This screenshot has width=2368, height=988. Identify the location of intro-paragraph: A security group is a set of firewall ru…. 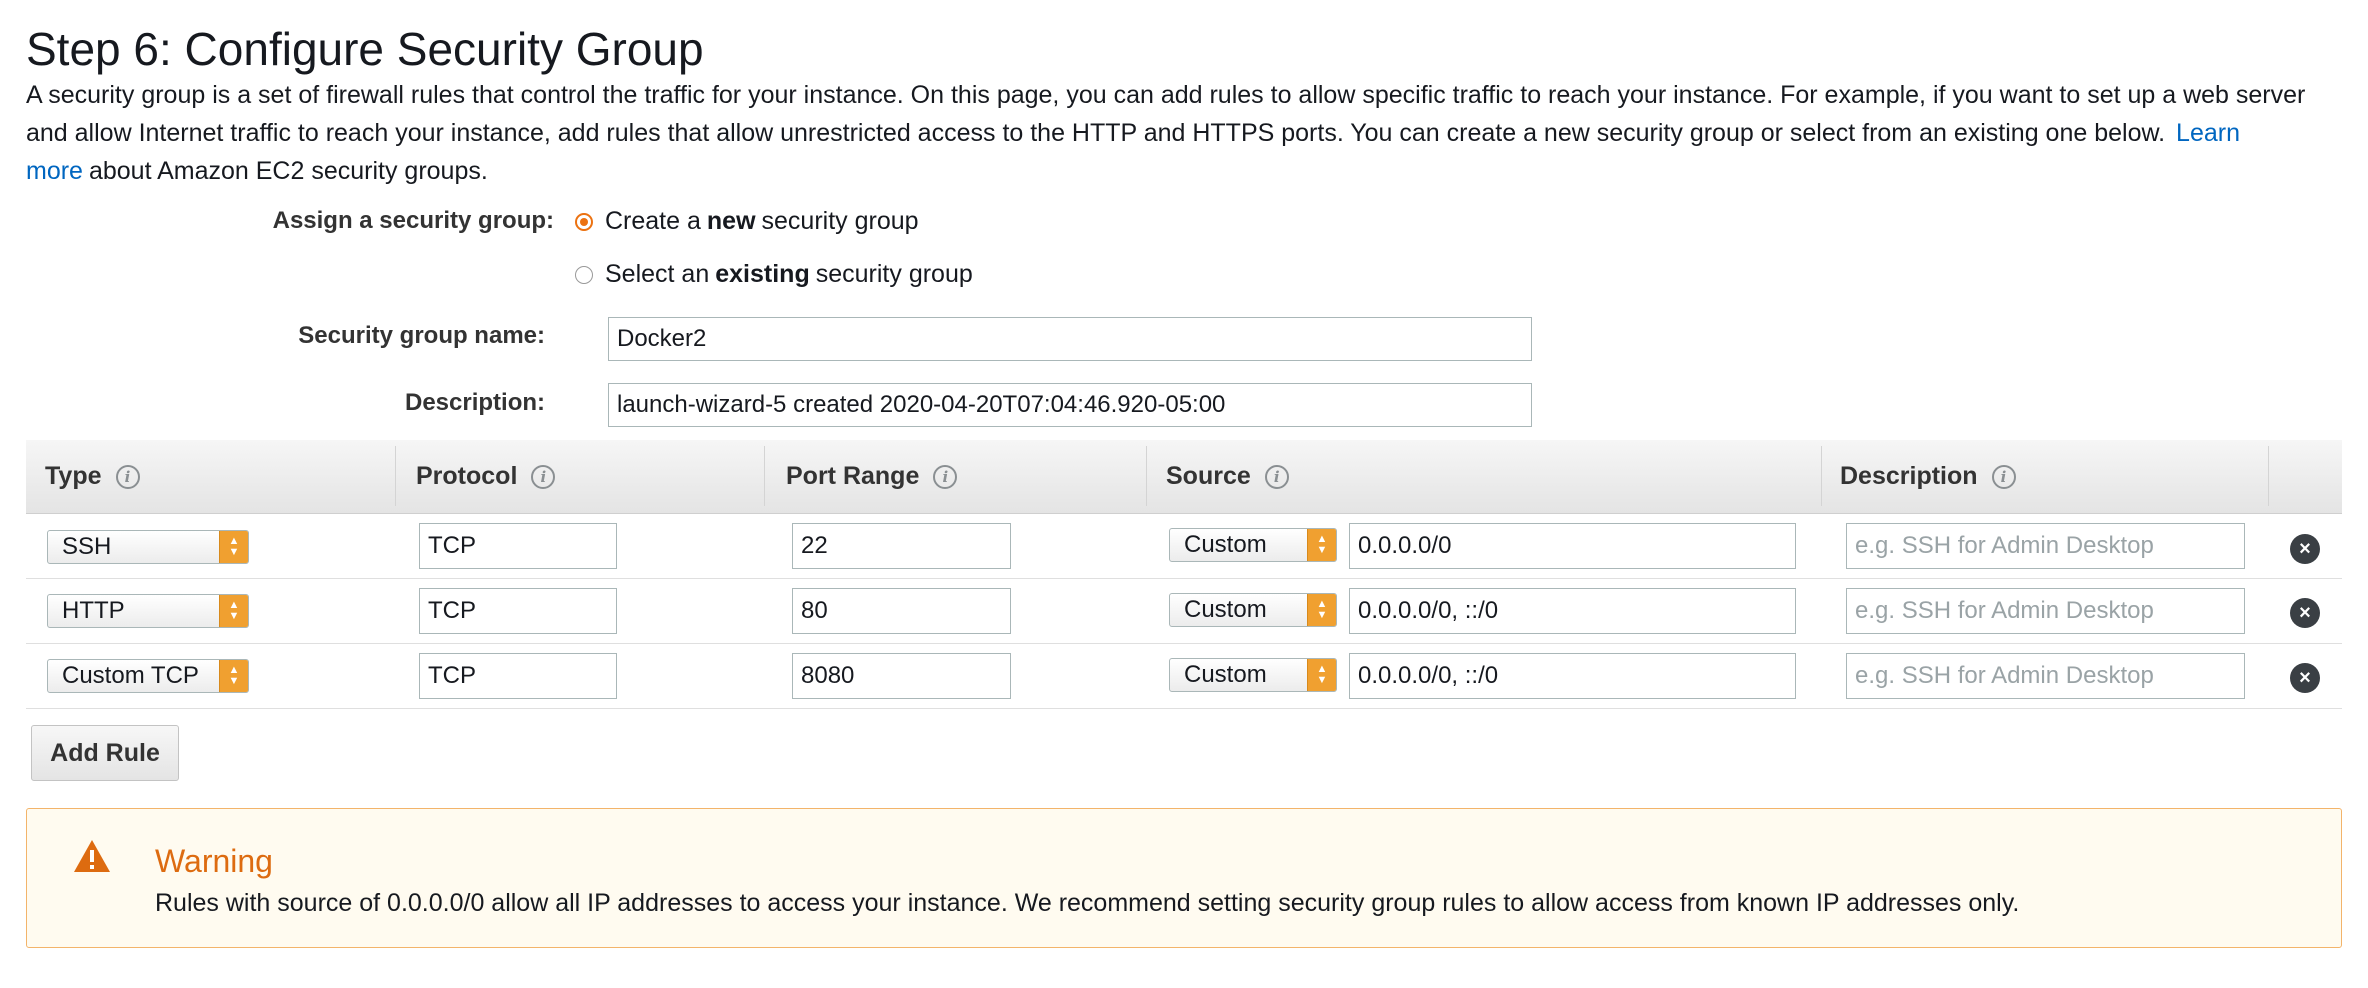
(1186, 133).